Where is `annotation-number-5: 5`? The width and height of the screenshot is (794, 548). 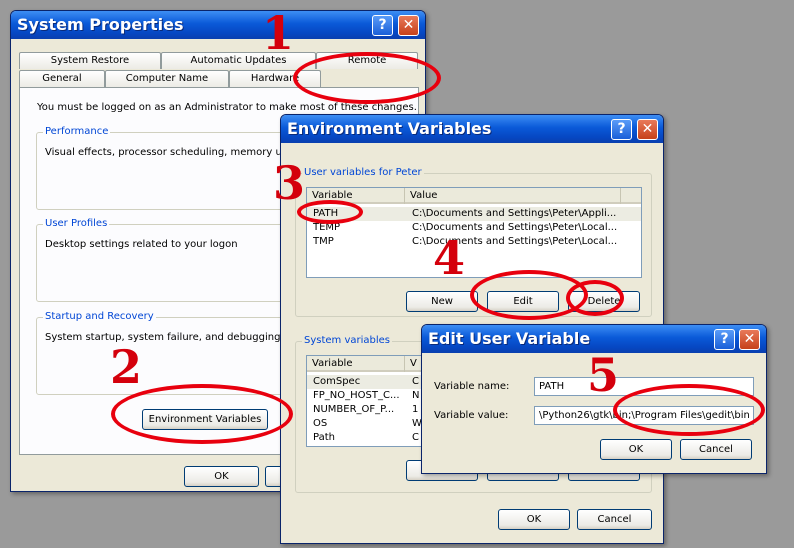 annotation-number-5: 5 is located at coordinates (603, 375).